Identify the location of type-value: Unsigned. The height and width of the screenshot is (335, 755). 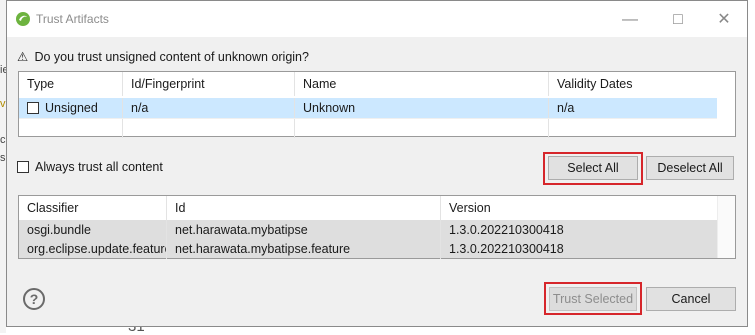
(71, 108).